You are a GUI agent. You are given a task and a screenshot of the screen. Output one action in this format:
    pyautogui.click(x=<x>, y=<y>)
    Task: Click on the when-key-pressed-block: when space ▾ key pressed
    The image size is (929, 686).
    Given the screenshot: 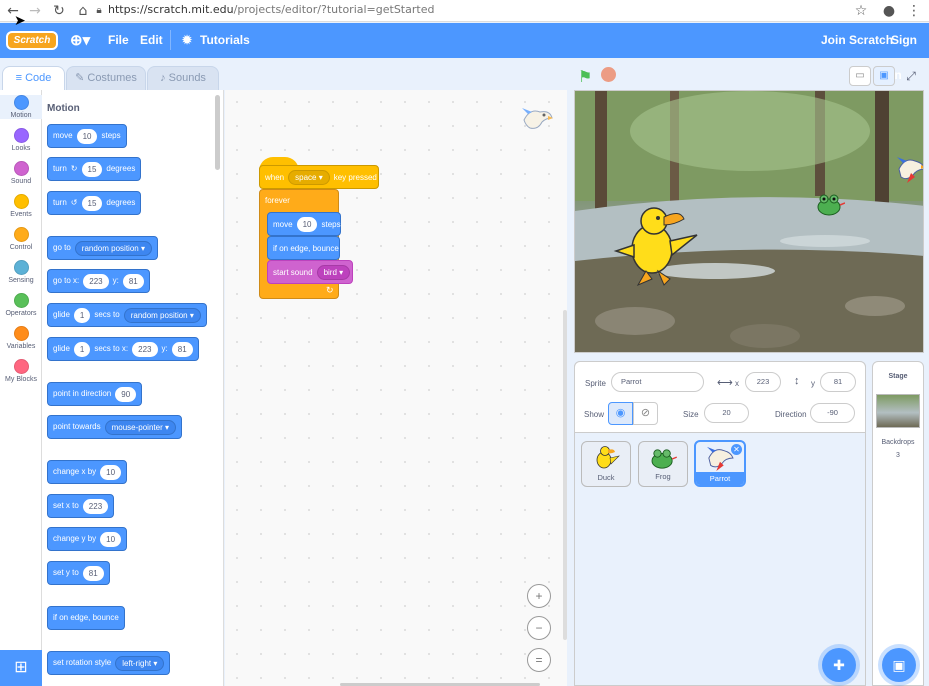 What is the action you would take?
    pyautogui.click(x=319, y=177)
    